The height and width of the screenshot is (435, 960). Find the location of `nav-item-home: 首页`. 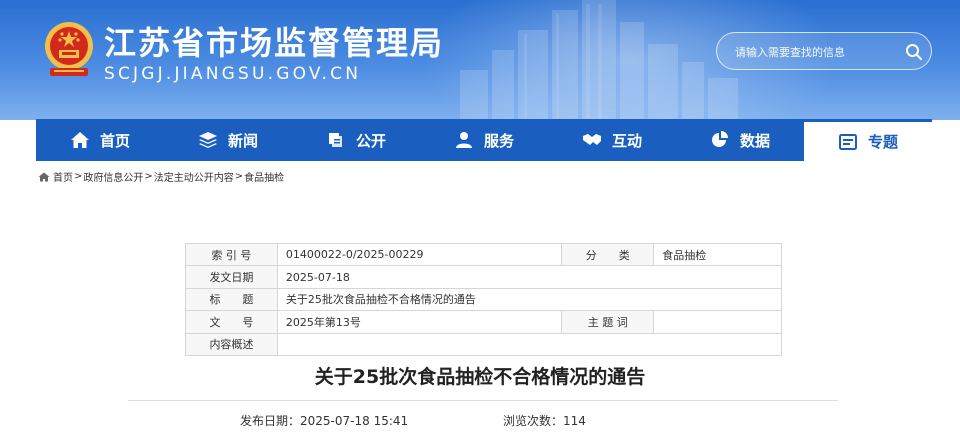

nav-item-home: 首页 is located at coordinates (100, 140).